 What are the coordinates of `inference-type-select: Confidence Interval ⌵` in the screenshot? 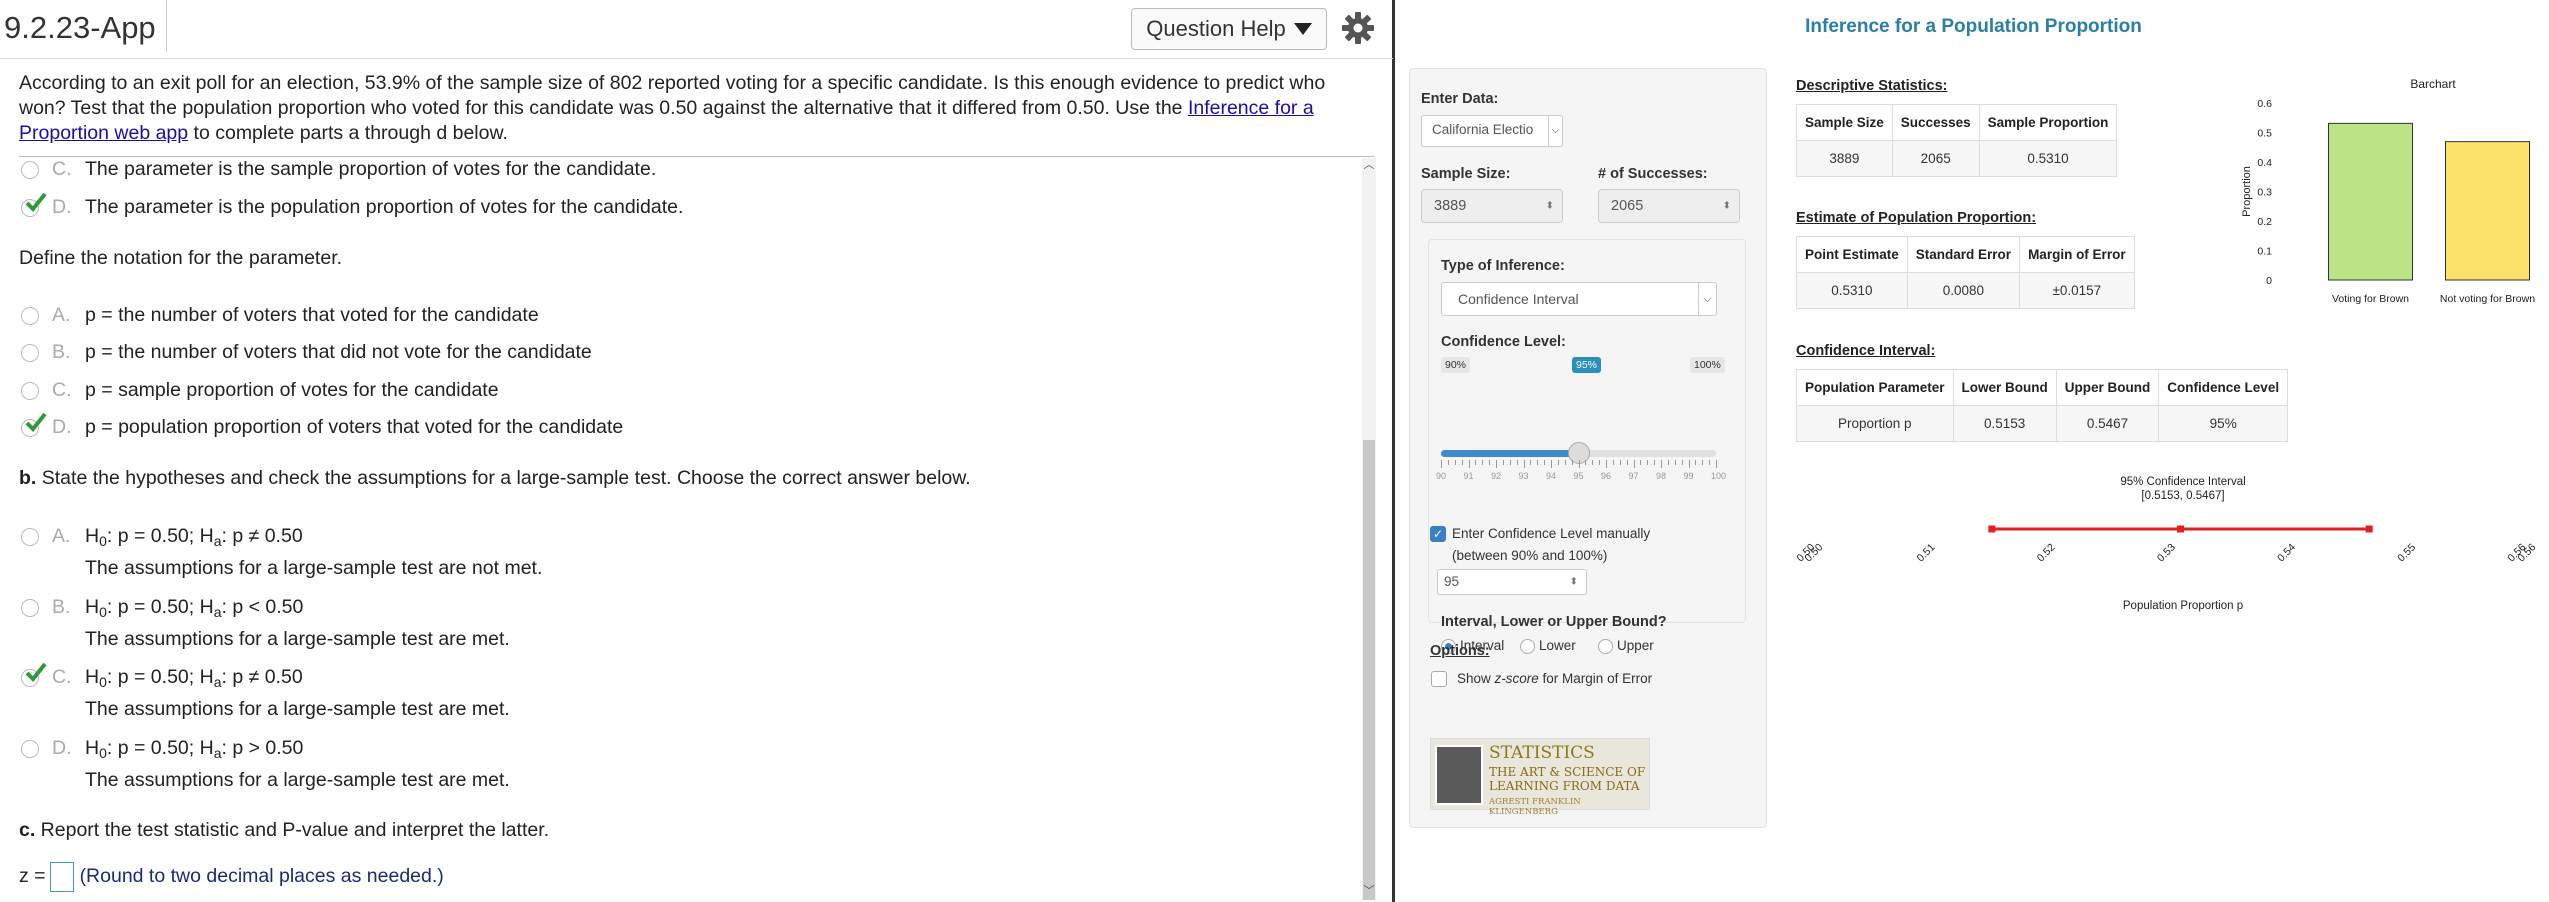 It's located at (1579, 299).